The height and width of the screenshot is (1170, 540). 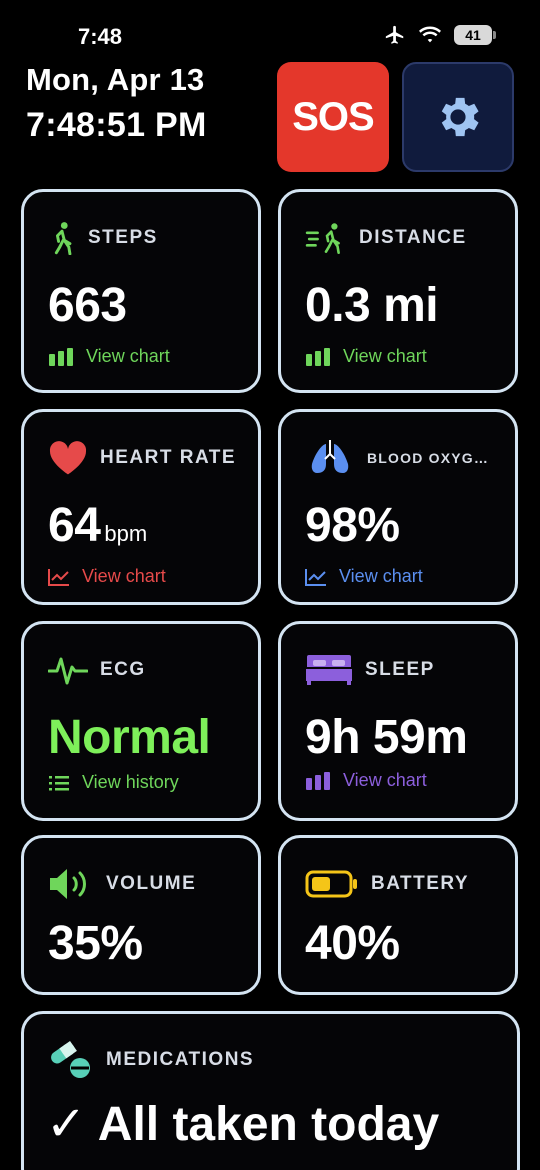 I want to click on heart-rate-header: HEART RATE, so click(x=142, y=458).